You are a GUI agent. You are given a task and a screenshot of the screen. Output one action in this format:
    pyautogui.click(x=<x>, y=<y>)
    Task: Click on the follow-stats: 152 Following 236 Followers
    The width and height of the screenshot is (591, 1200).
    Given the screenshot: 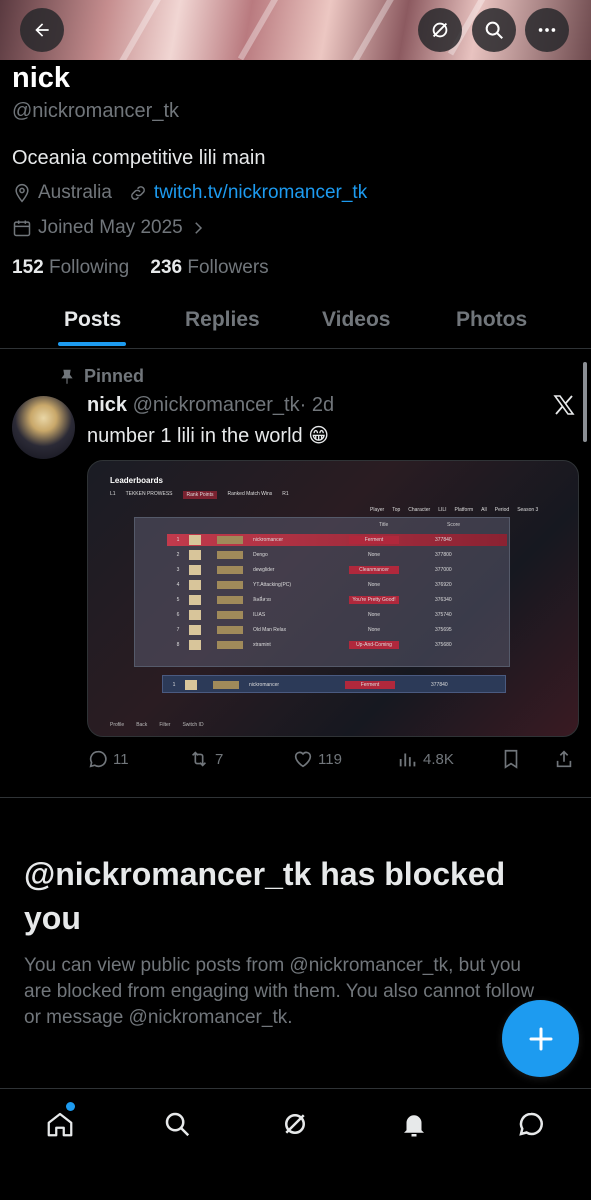 What is the action you would take?
    pyautogui.click(x=140, y=268)
    